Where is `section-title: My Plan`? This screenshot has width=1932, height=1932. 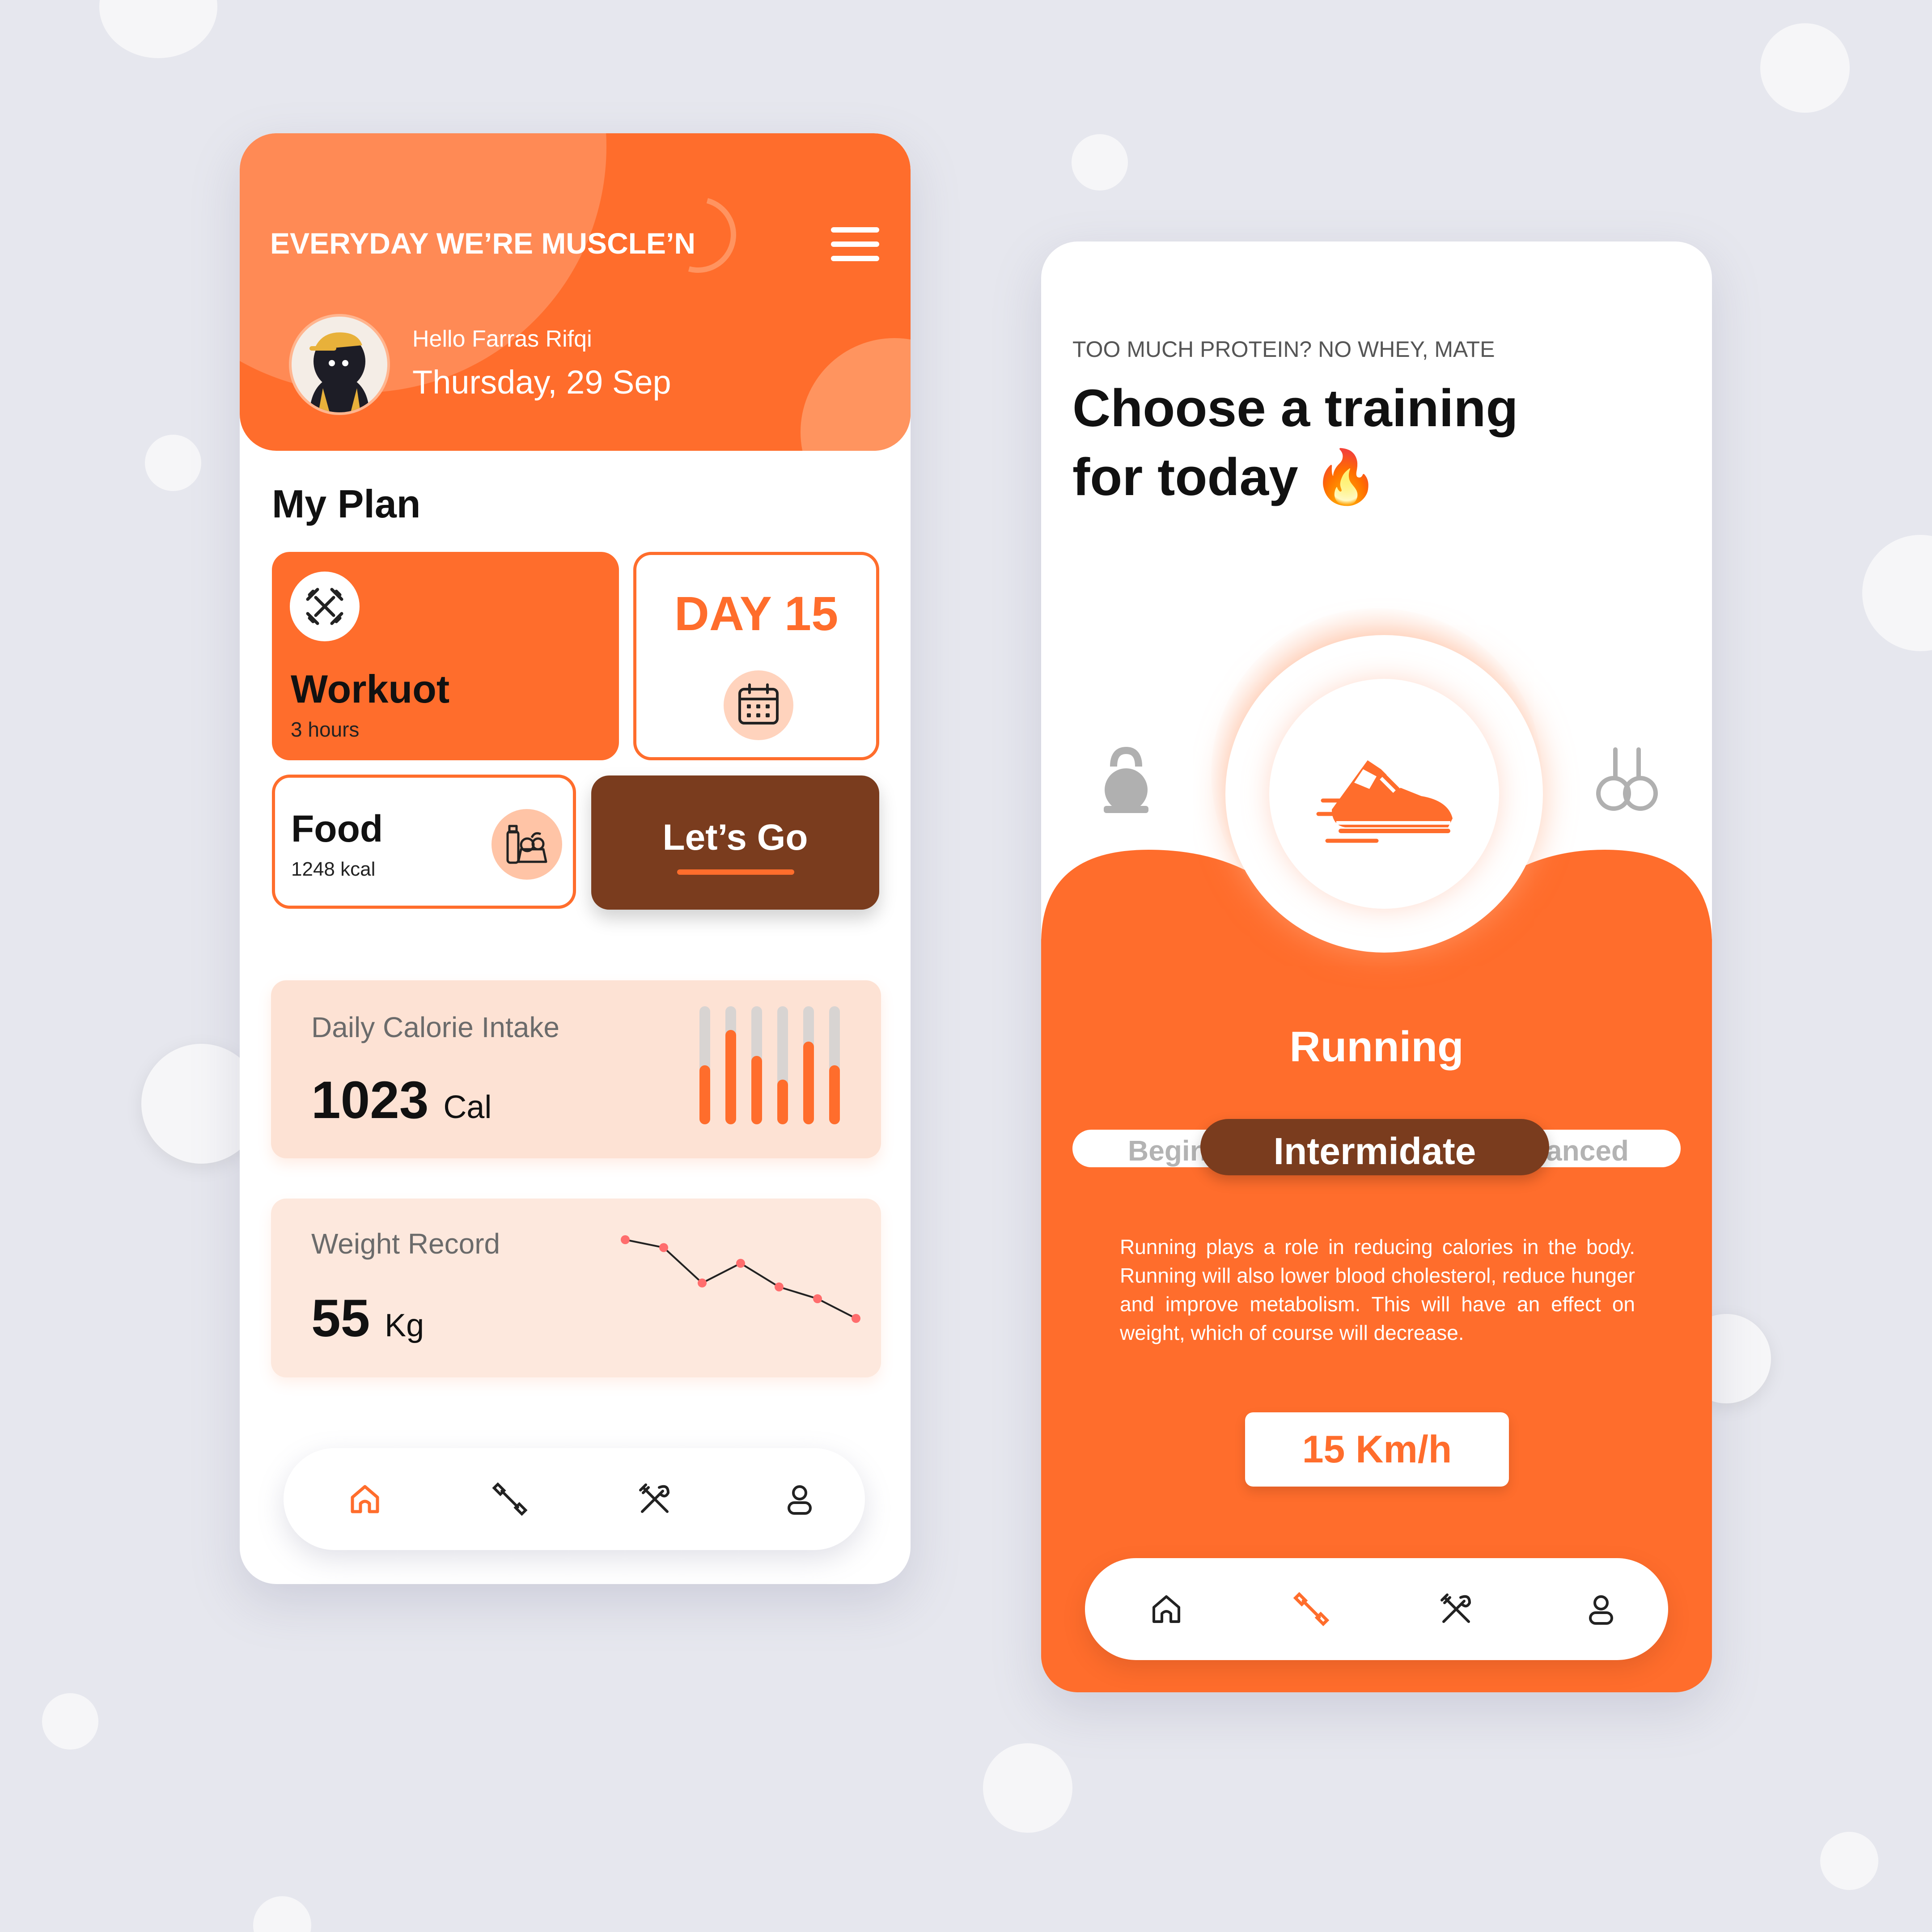 section-title: My Plan is located at coordinates (346, 504).